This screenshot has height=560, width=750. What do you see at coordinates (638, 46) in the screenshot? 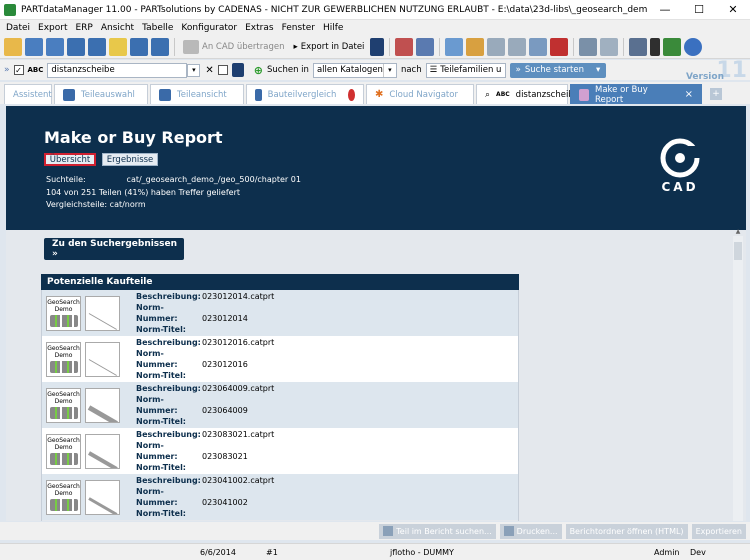
I see `bitmap-icon` at bounding box center [638, 46].